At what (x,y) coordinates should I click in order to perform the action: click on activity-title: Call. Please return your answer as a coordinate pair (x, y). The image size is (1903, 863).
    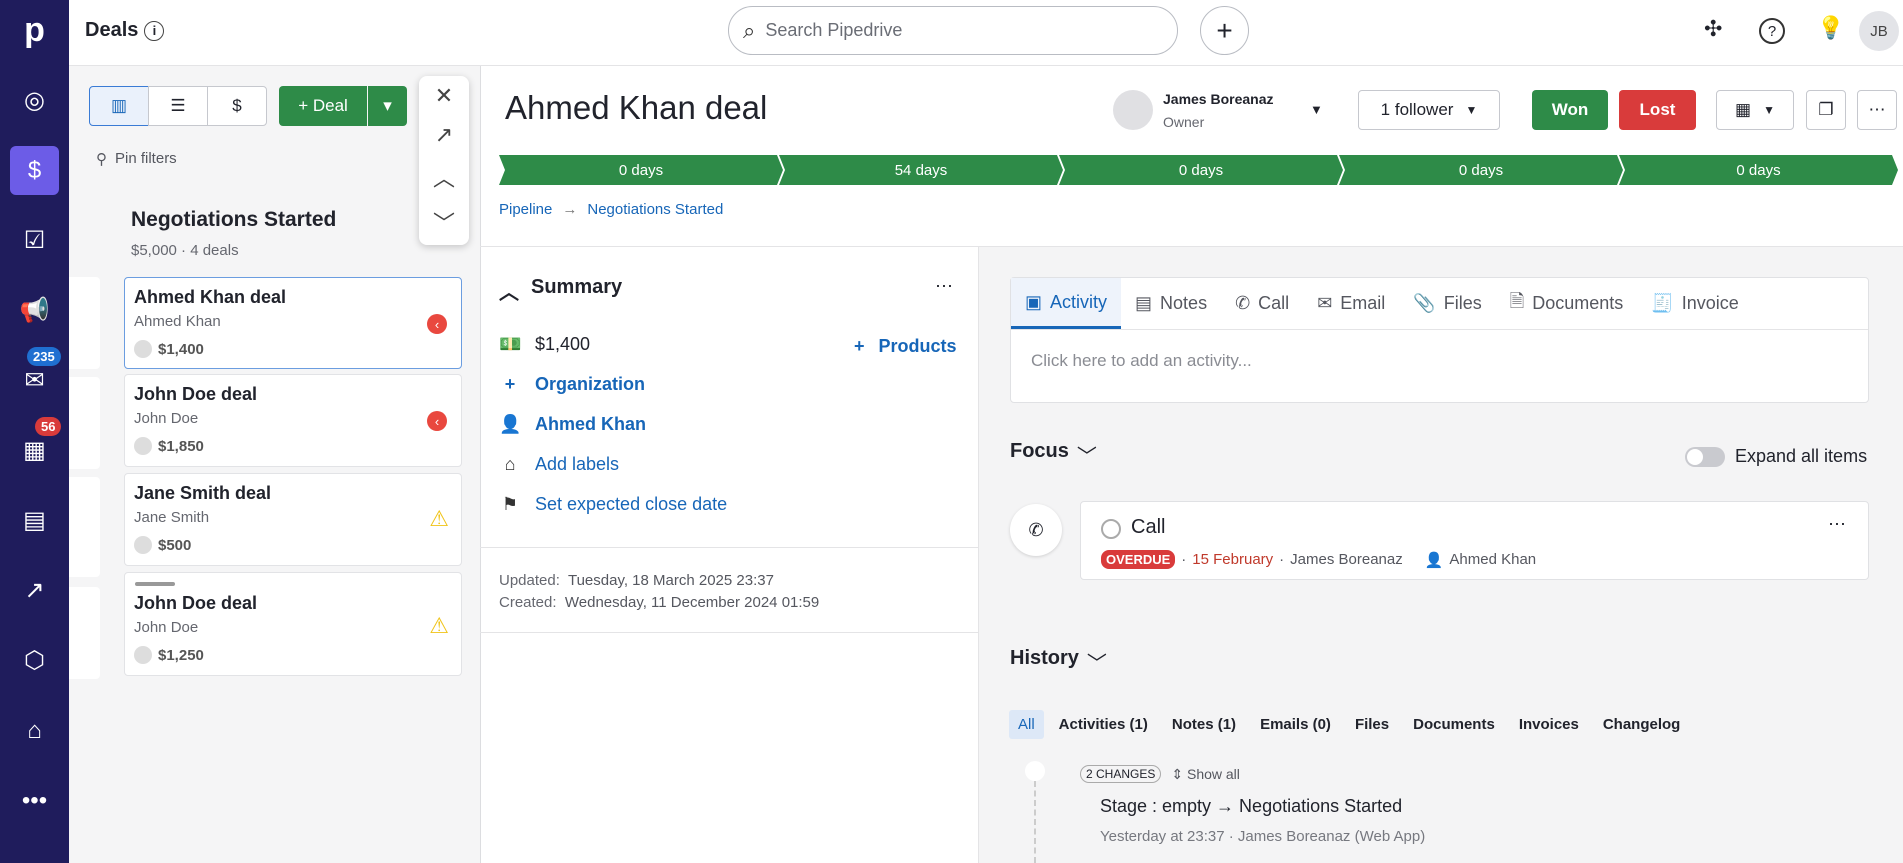
    Looking at the image, I should click on (1148, 527).